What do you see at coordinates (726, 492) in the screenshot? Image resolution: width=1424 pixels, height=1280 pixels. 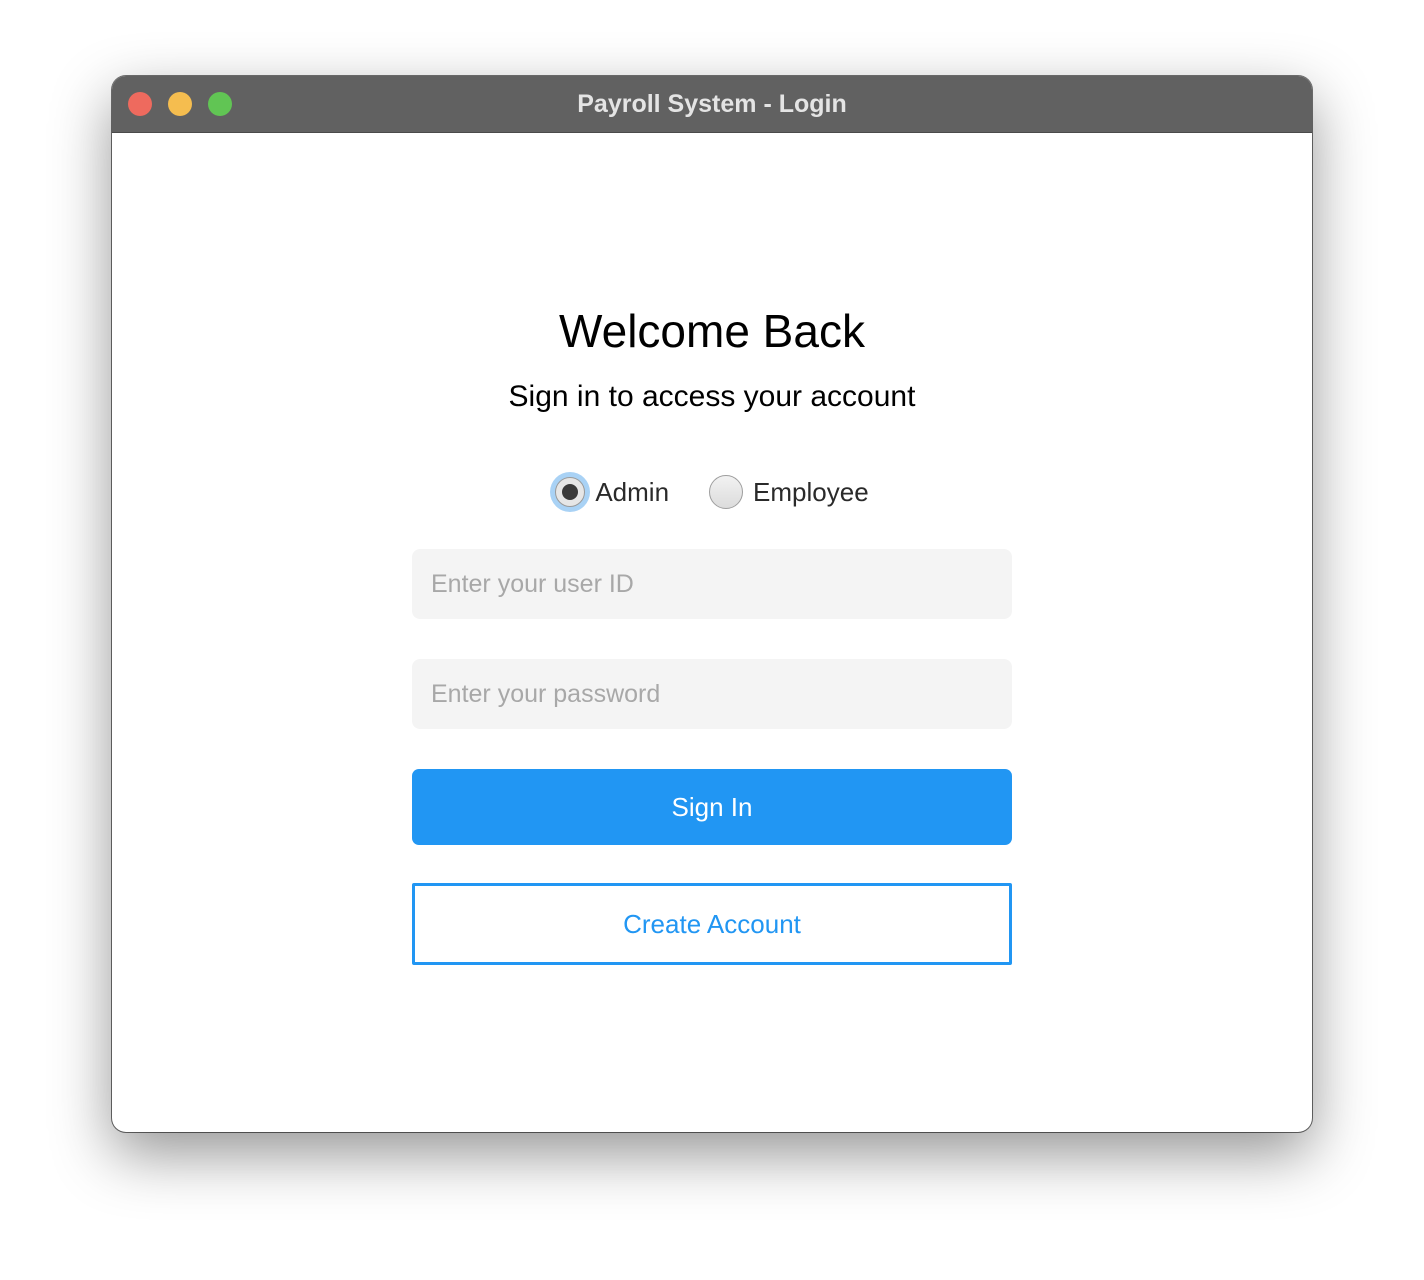 I see `employee-radio-button` at bounding box center [726, 492].